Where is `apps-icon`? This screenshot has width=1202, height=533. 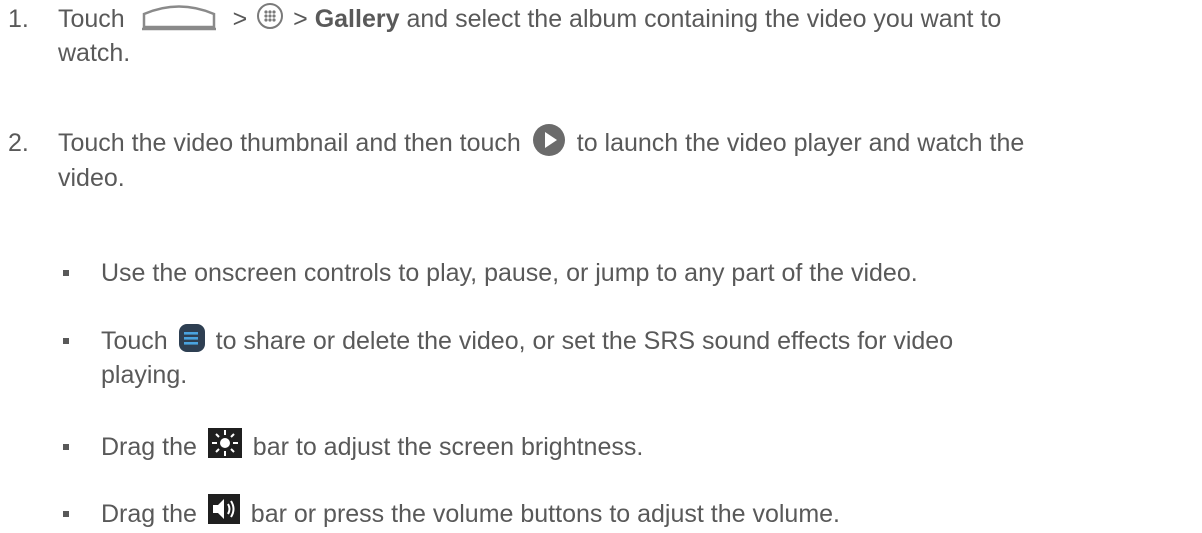 apps-icon is located at coordinates (270, 16).